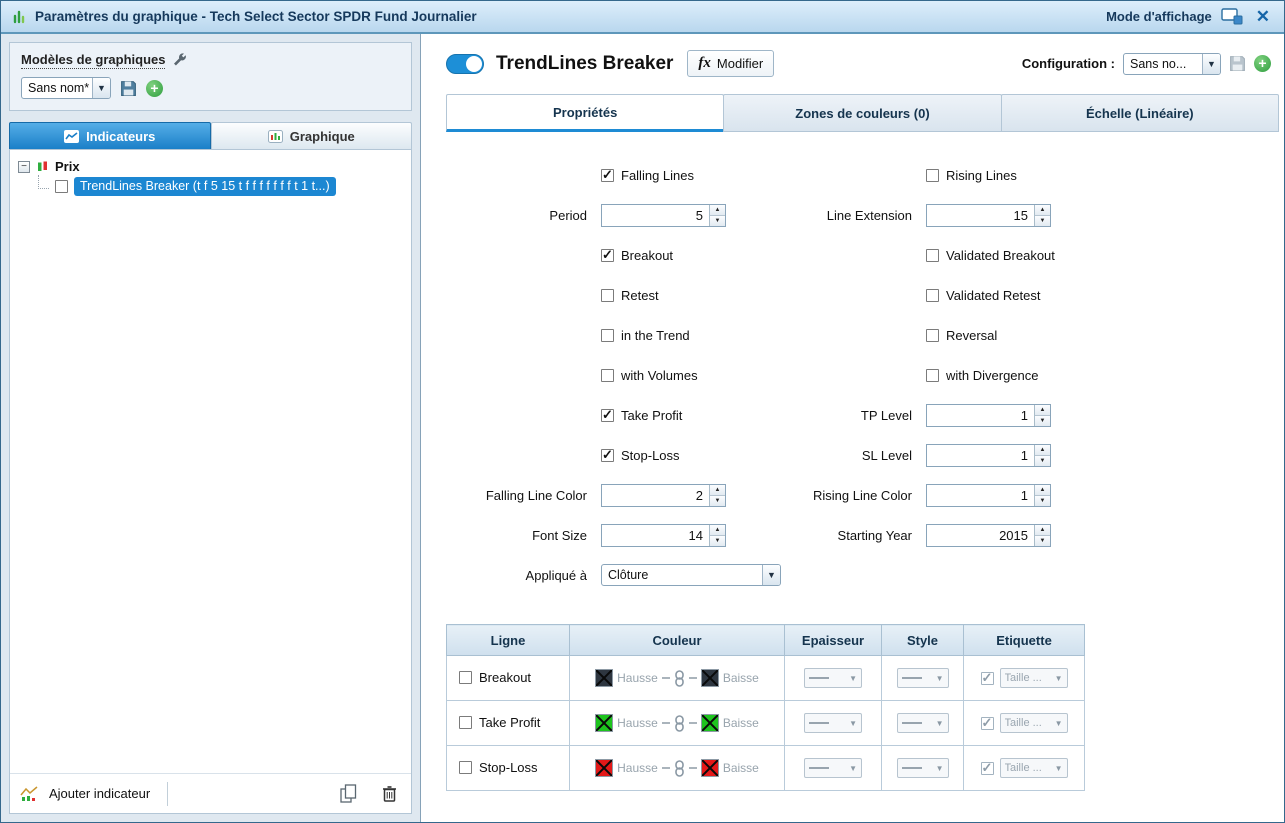 The width and height of the screenshot is (1285, 823). I want to click on line-extension-stepper: 15 ▲ ▼, so click(988, 215).